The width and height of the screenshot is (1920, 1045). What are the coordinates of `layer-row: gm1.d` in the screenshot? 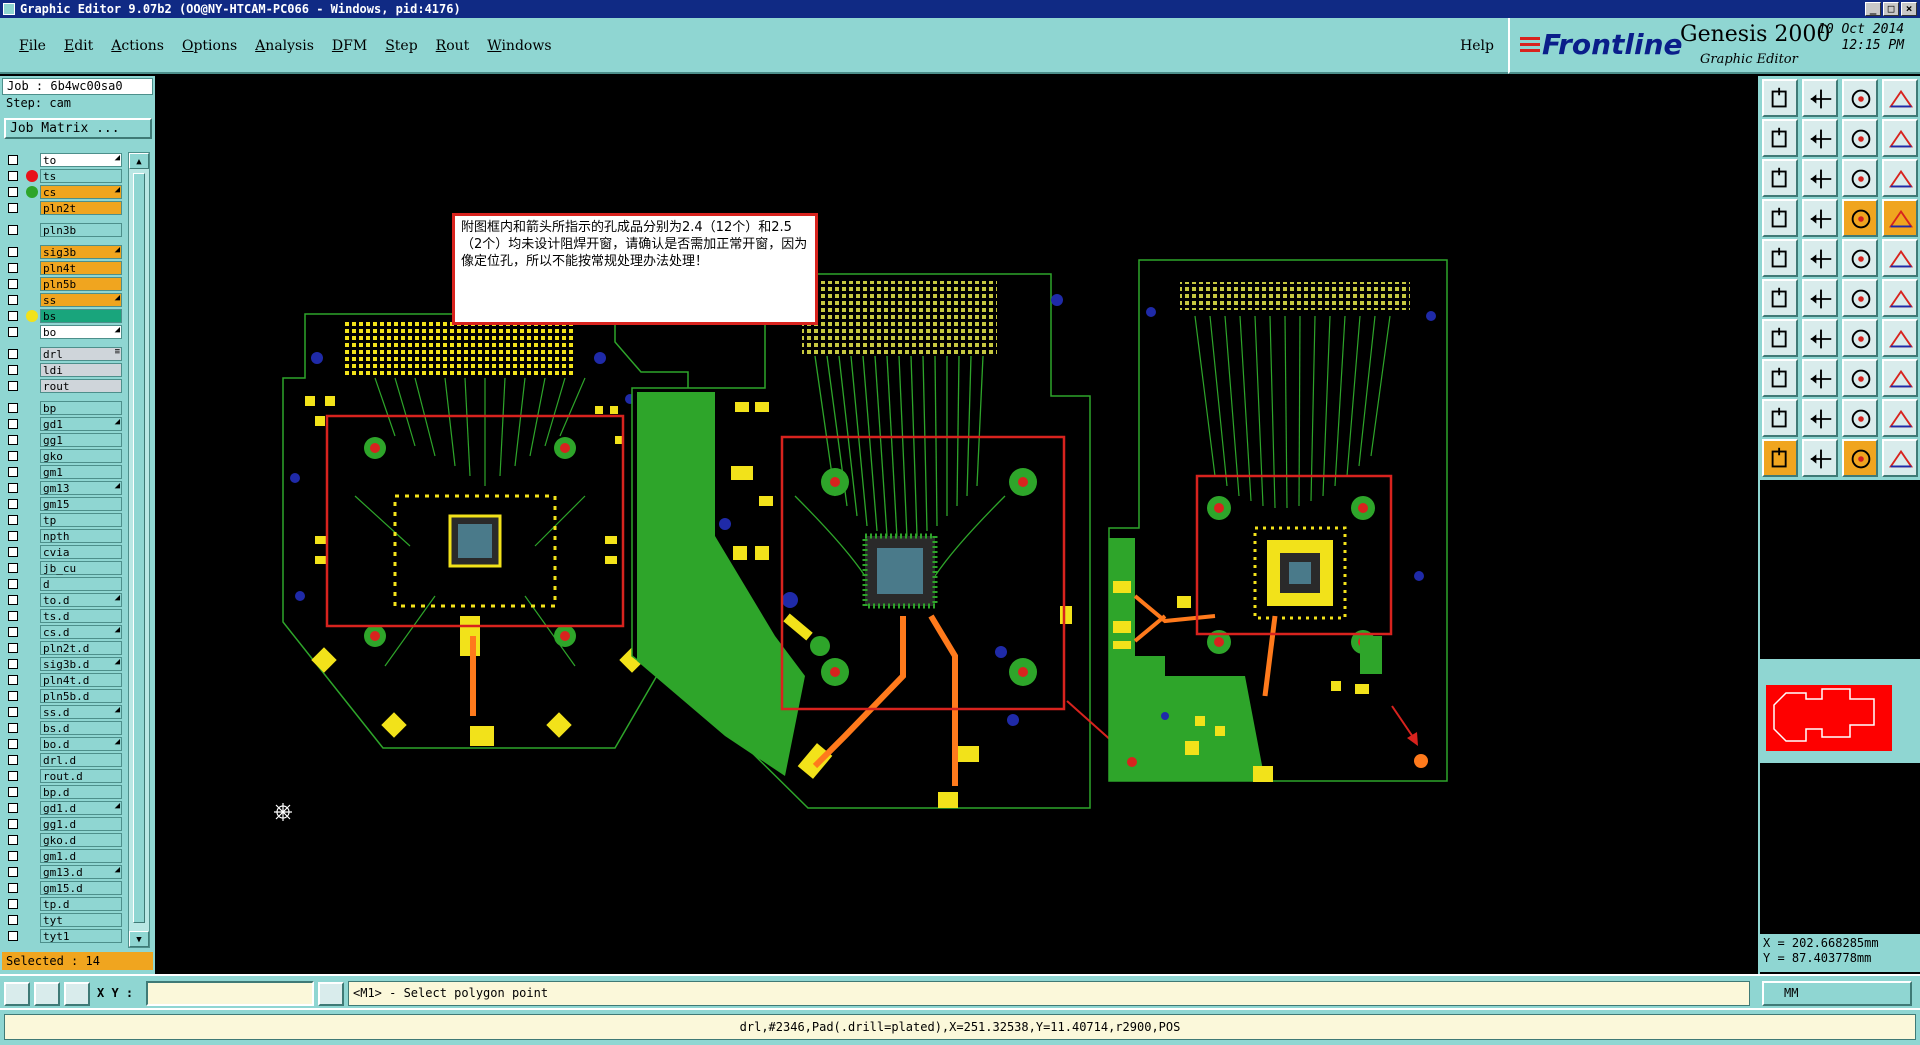 It's located at (64, 856).